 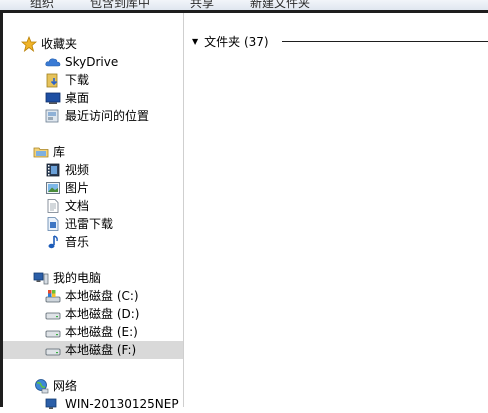 I want to click on nav-item-drive-e-label: 本地磁盘 (E:), so click(x=101, y=332).